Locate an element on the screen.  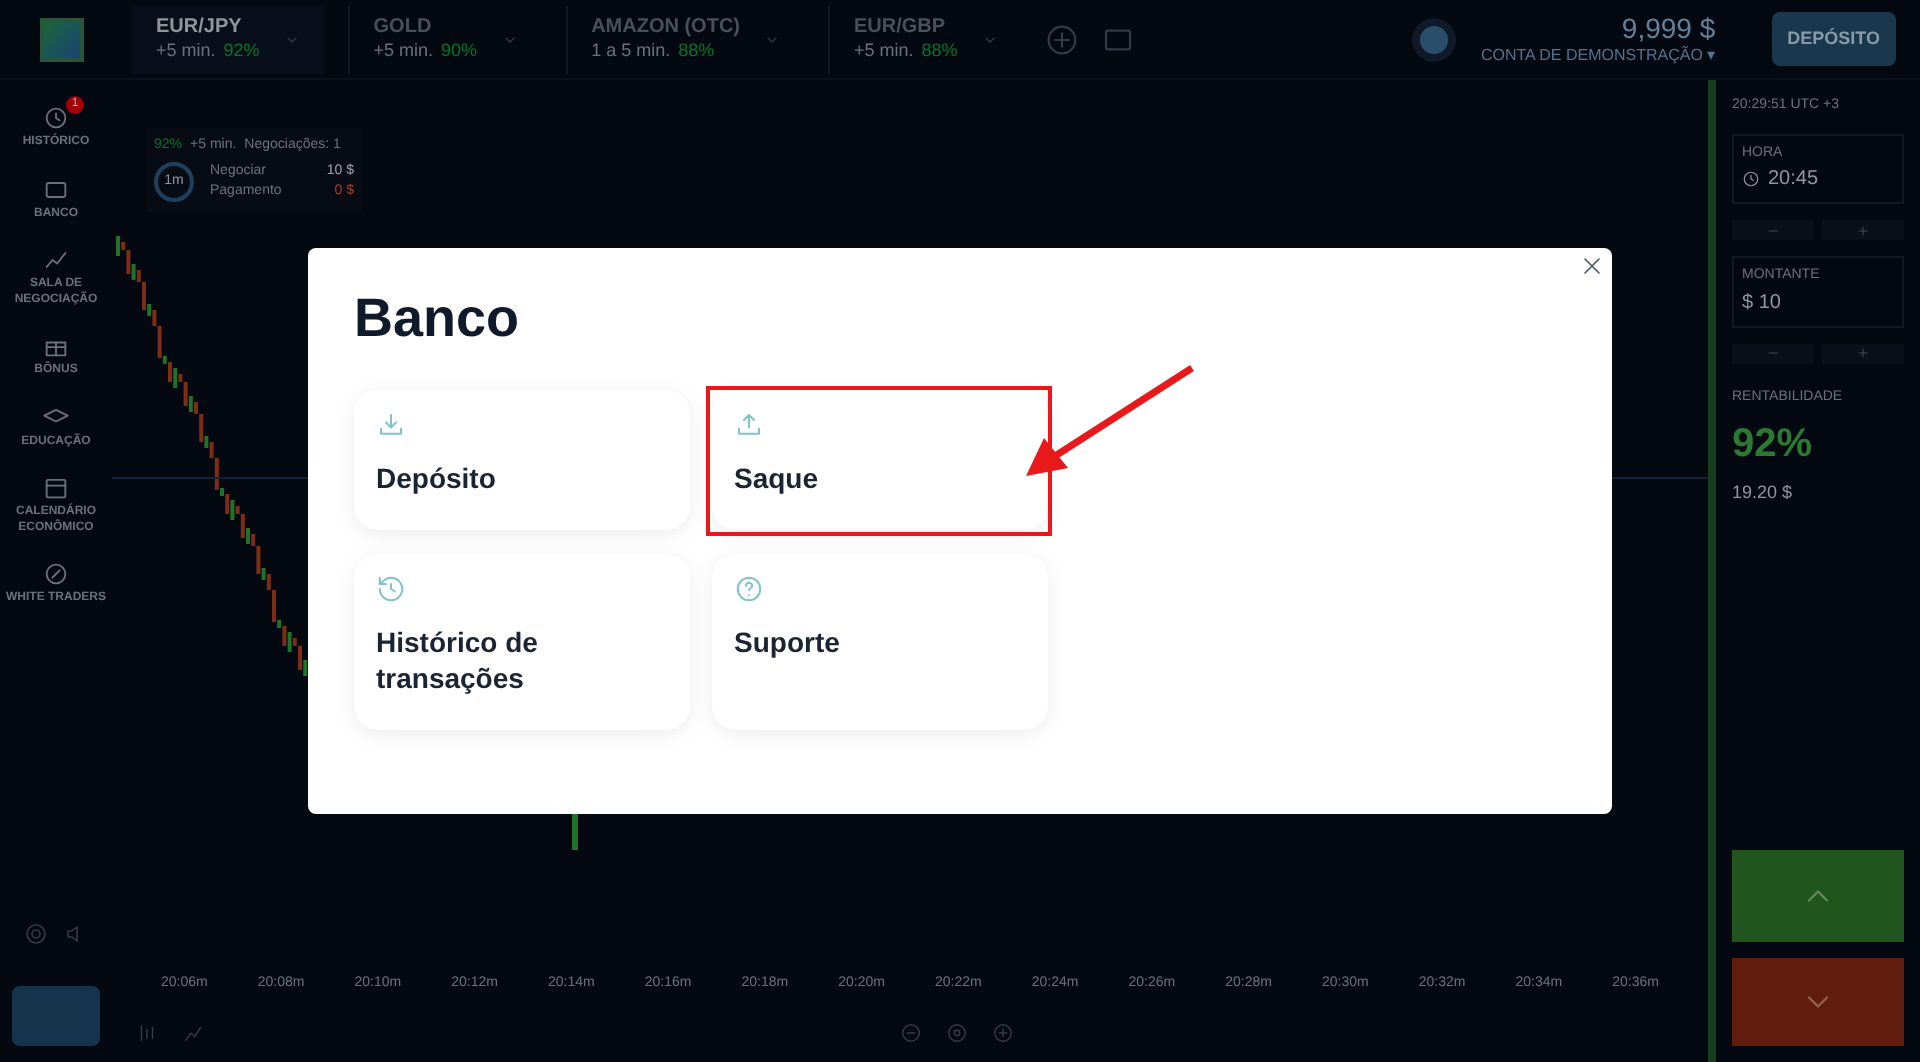
down-button is located at coordinates (1818, 1002).